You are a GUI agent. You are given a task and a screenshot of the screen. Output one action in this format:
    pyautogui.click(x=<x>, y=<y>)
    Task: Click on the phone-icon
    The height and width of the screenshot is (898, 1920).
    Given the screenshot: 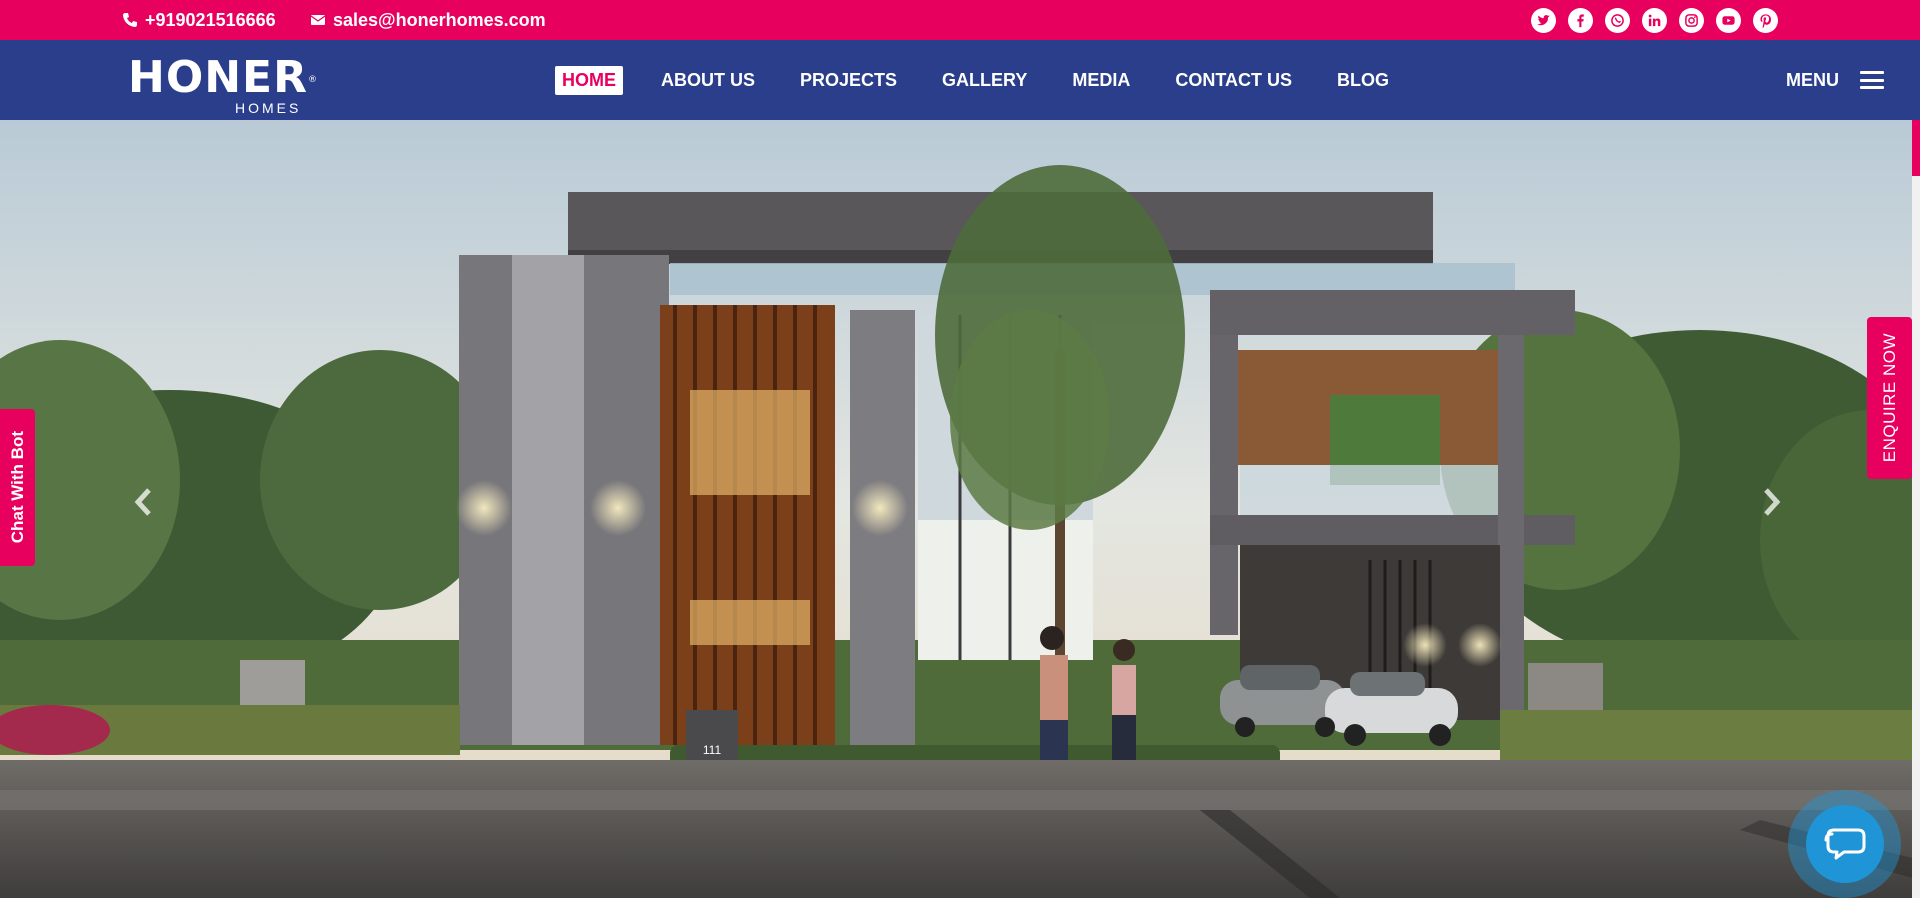 What is the action you would take?
    pyautogui.click(x=130, y=20)
    